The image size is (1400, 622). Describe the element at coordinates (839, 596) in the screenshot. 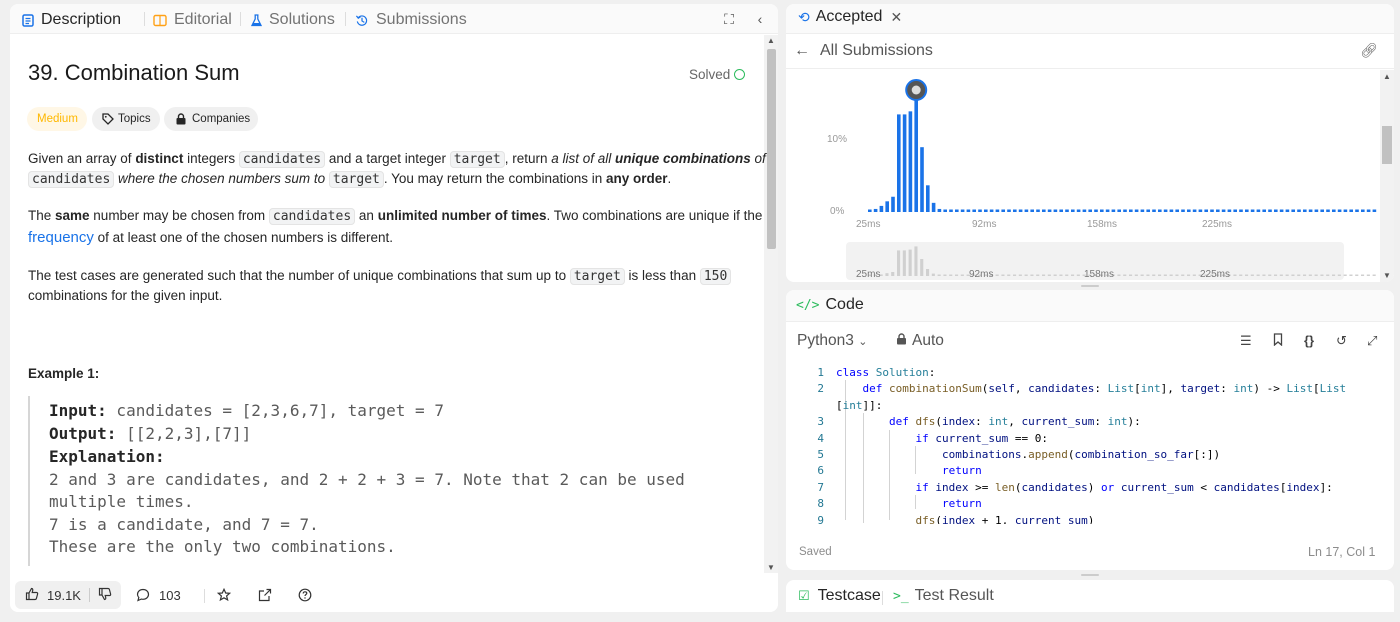

I see `tab-testcase: ☑ Testcase` at that location.